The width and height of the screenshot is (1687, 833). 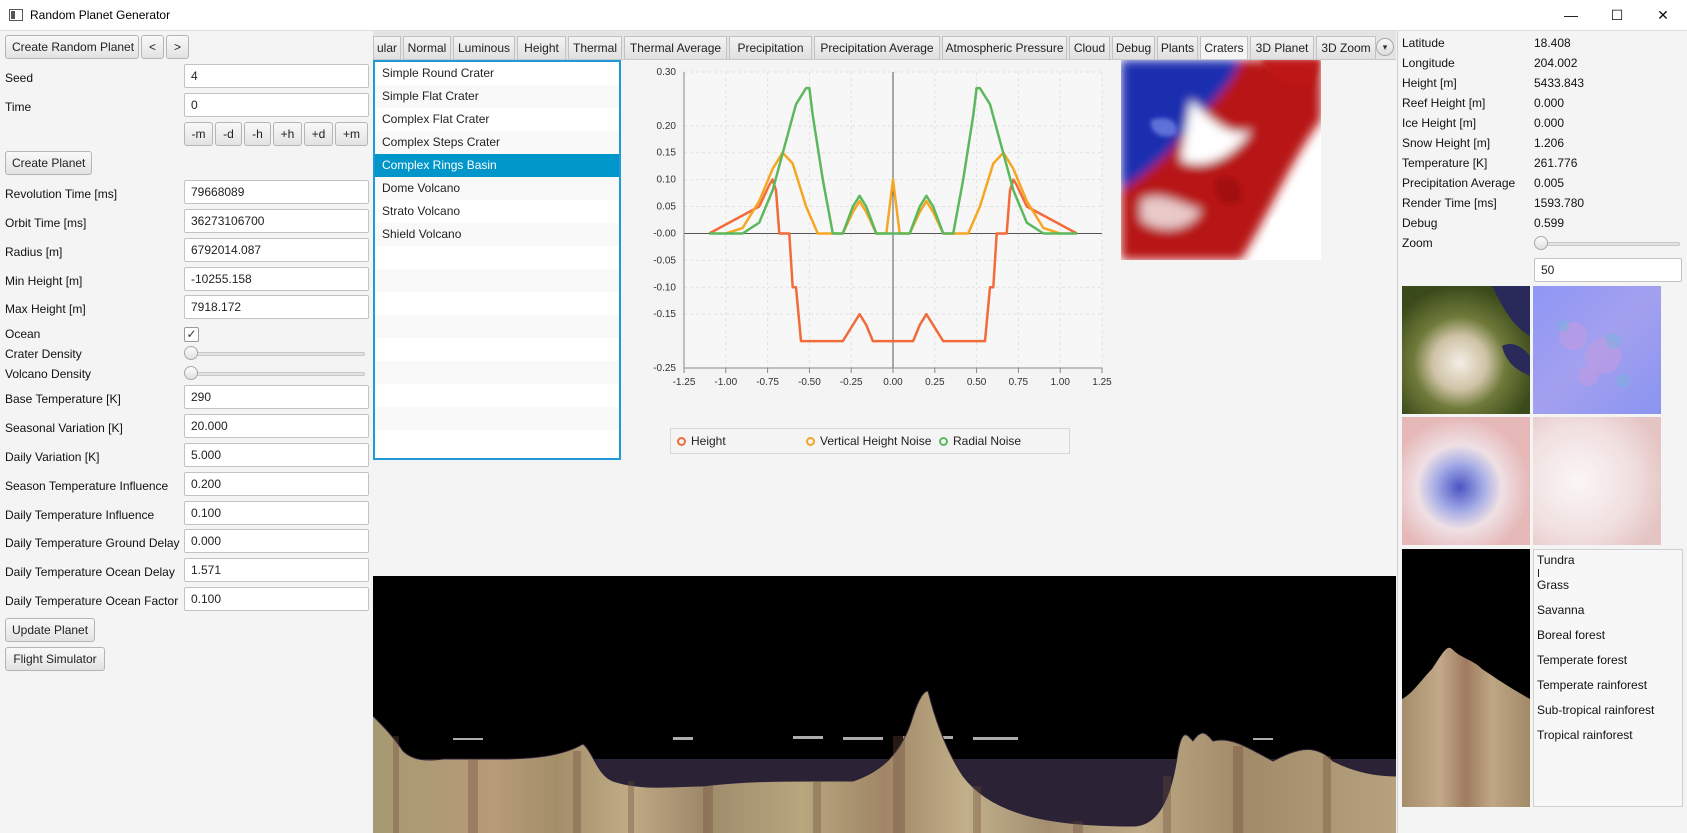 I want to click on crater-density-slider, so click(x=274, y=353).